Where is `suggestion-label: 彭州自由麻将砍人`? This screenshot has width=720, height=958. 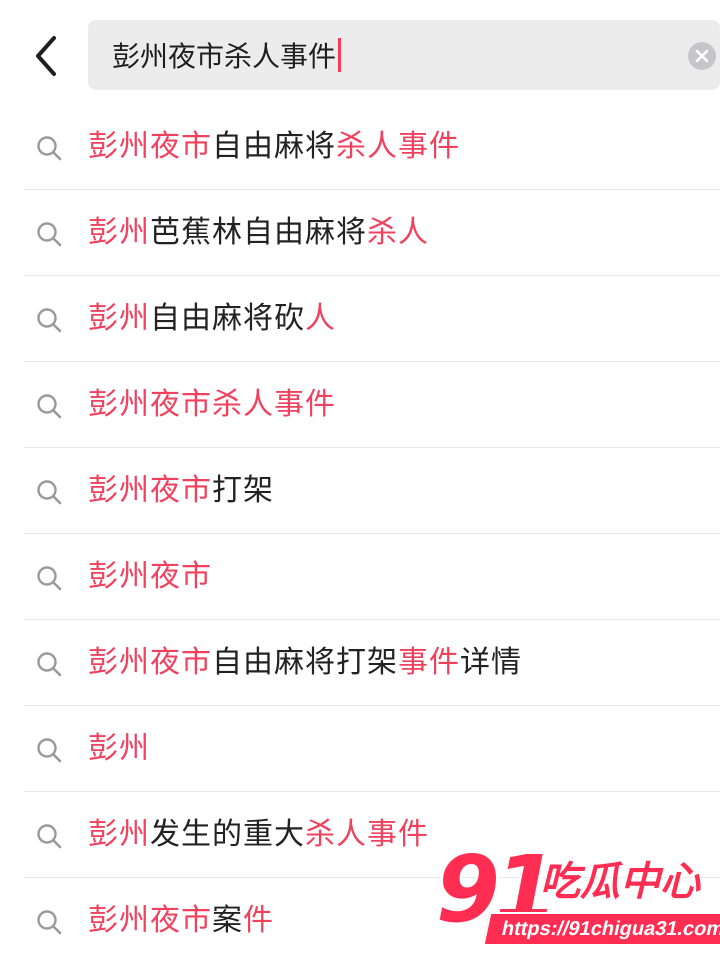 suggestion-label: 彭州自由麻将砍人 is located at coordinates (212, 319).